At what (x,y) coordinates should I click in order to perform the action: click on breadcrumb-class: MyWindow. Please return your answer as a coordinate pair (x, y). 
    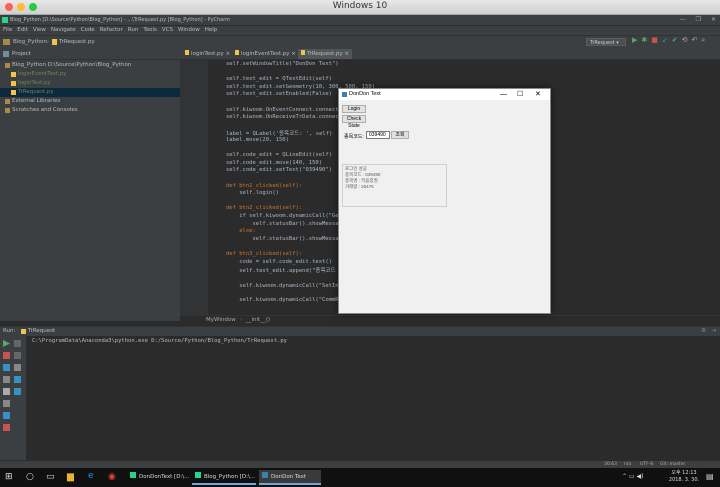
    Looking at the image, I should click on (221, 320).